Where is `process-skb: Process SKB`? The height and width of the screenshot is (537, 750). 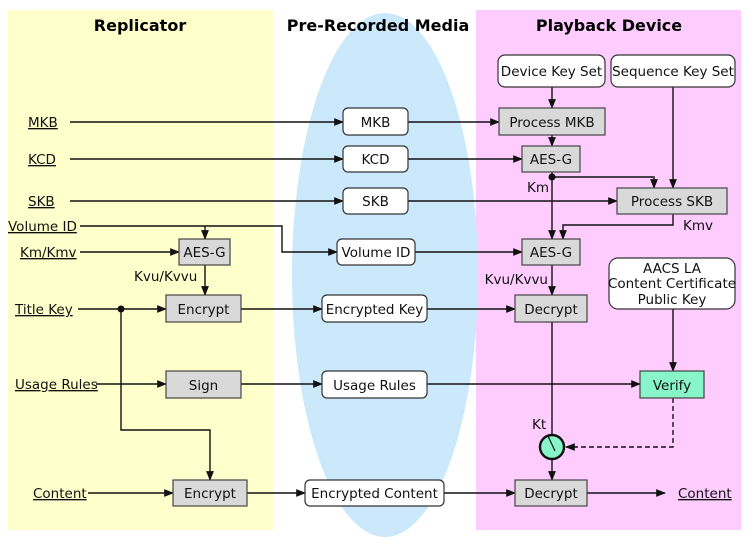
process-skb: Process SKB is located at coordinates (672, 201).